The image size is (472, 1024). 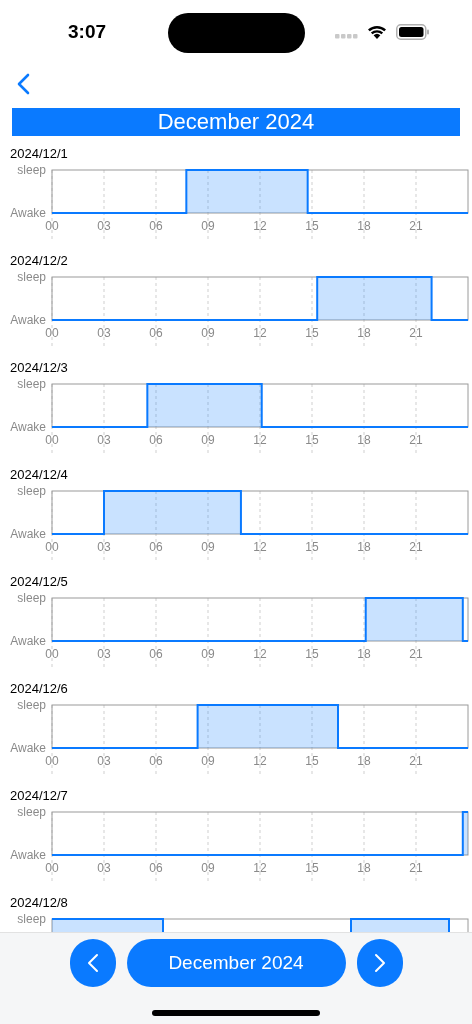 What do you see at coordinates (236, 122) in the screenshot?
I see `month-header: December 2024` at bounding box center [236, 122].